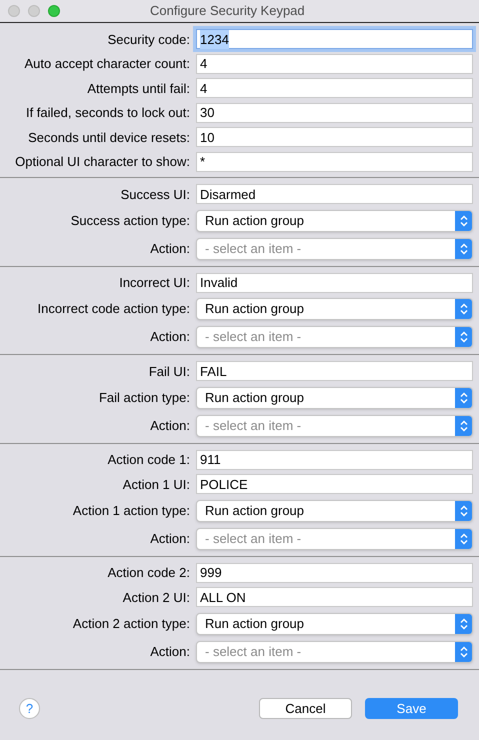 The image size is (479, 740). Describe the element at coordinates (144, 397) in the screenshot. I see `field-label: Fail action type:` at that location.